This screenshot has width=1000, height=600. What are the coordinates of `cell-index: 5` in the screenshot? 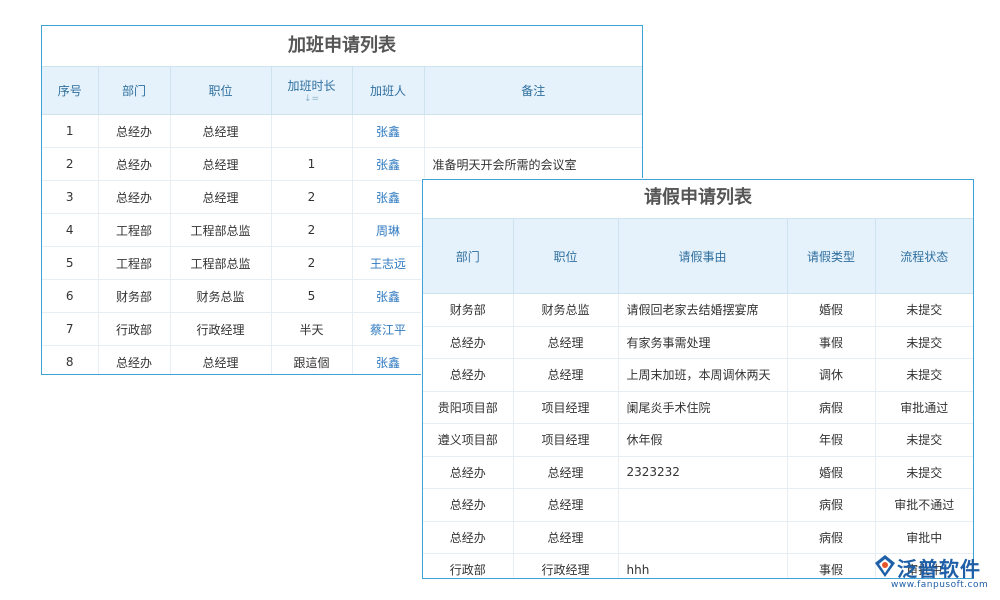 It's located at (70, 263).